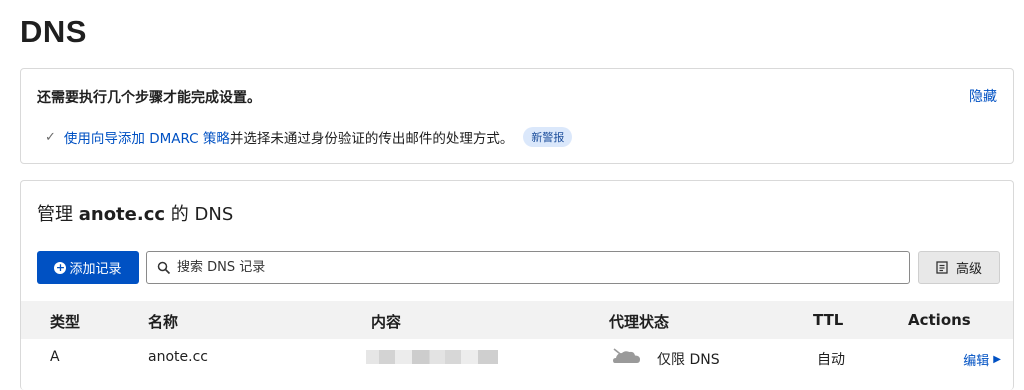 This screenshot has height=390, width=1024. What do you see at coordinates (828, 320) in the screenshot?
I see `column-header-ttl: TTL` at bounding box center [828, 320].